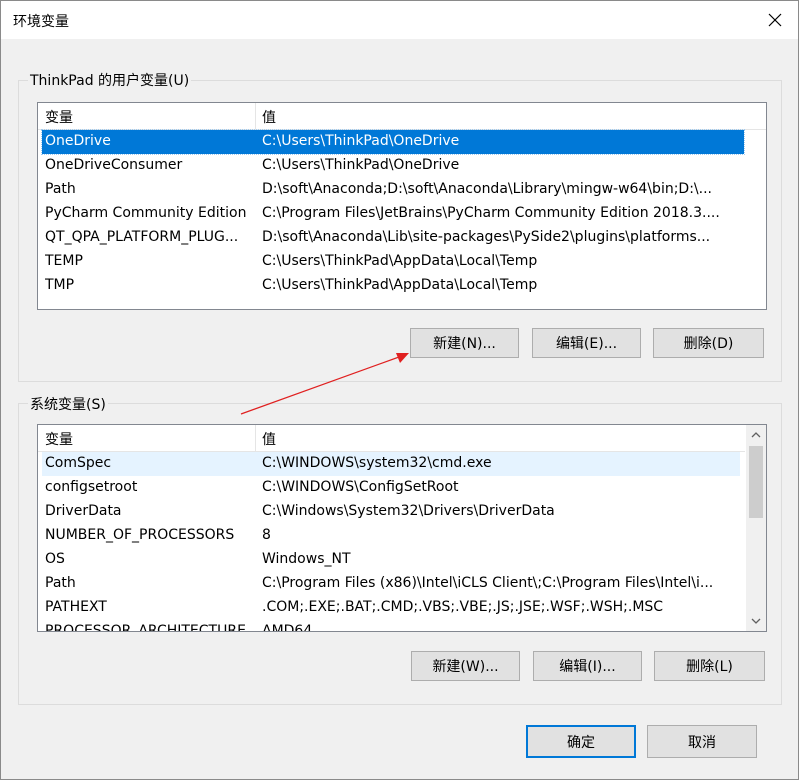  What do you see at coordinates (324, 384) in the screenshot?
I see `annotation-arrow-icon` at bounding box center [324, 384].